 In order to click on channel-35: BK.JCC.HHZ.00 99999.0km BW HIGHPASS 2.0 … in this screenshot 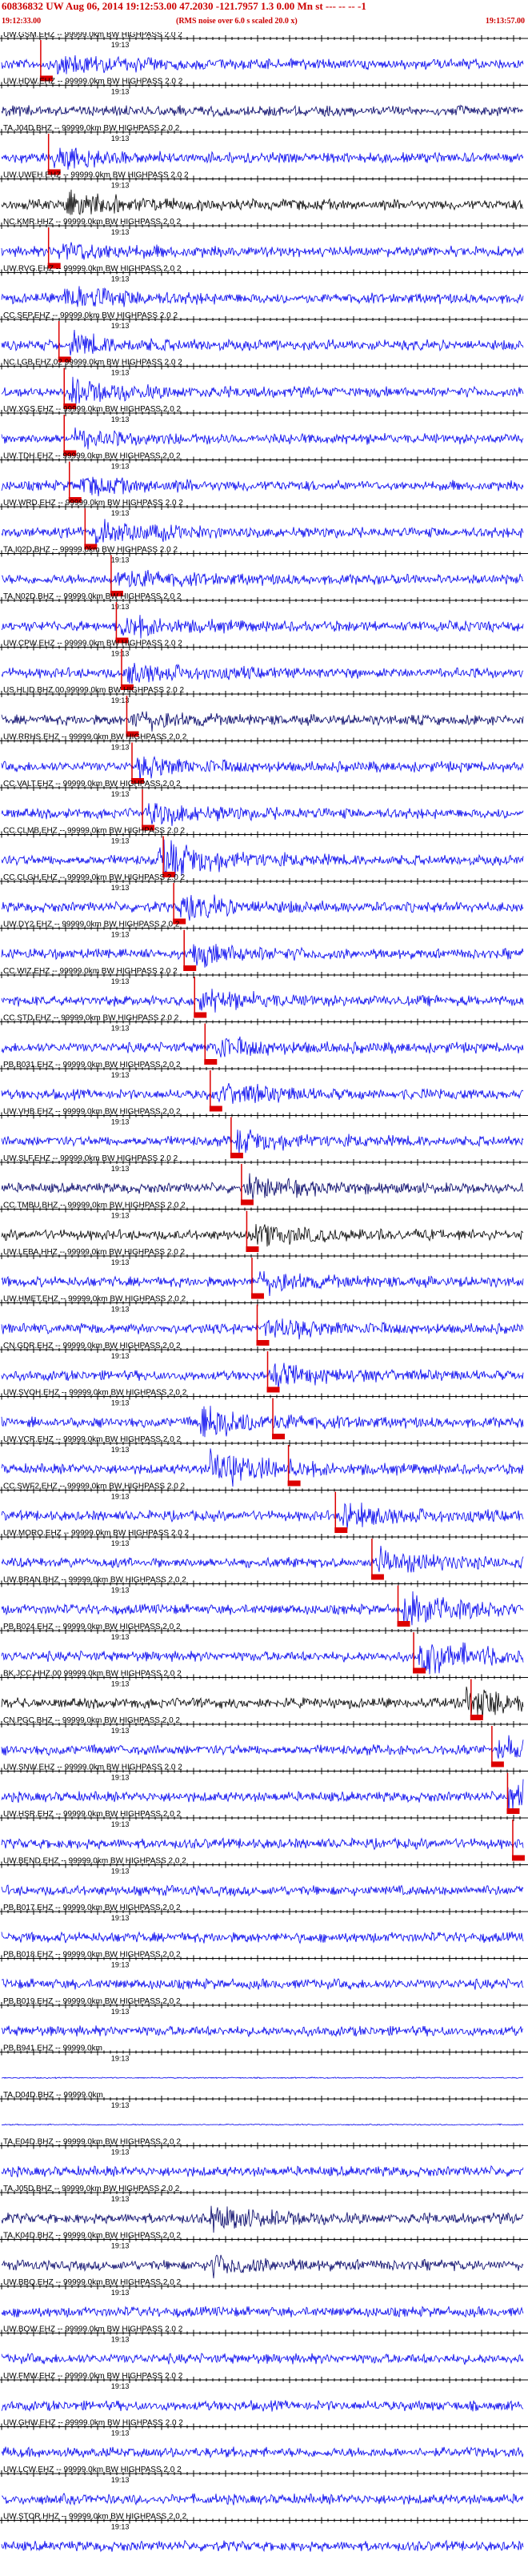, I will do `click(264, 1695)`.